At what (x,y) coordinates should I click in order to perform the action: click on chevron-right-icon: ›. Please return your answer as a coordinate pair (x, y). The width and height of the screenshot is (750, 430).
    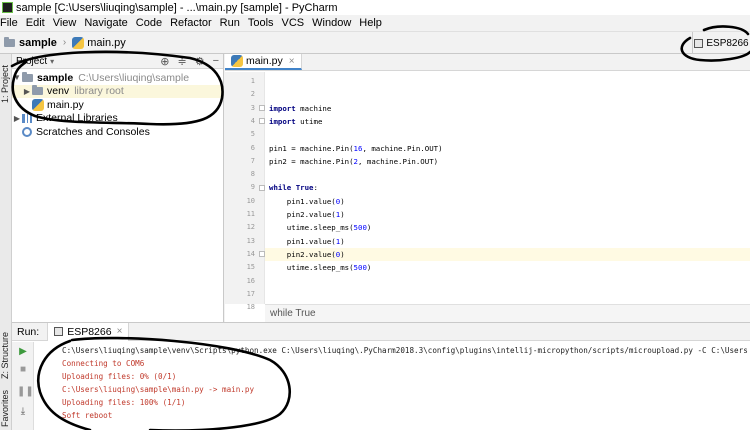
    Looking at the image, I should click on (64, 42).